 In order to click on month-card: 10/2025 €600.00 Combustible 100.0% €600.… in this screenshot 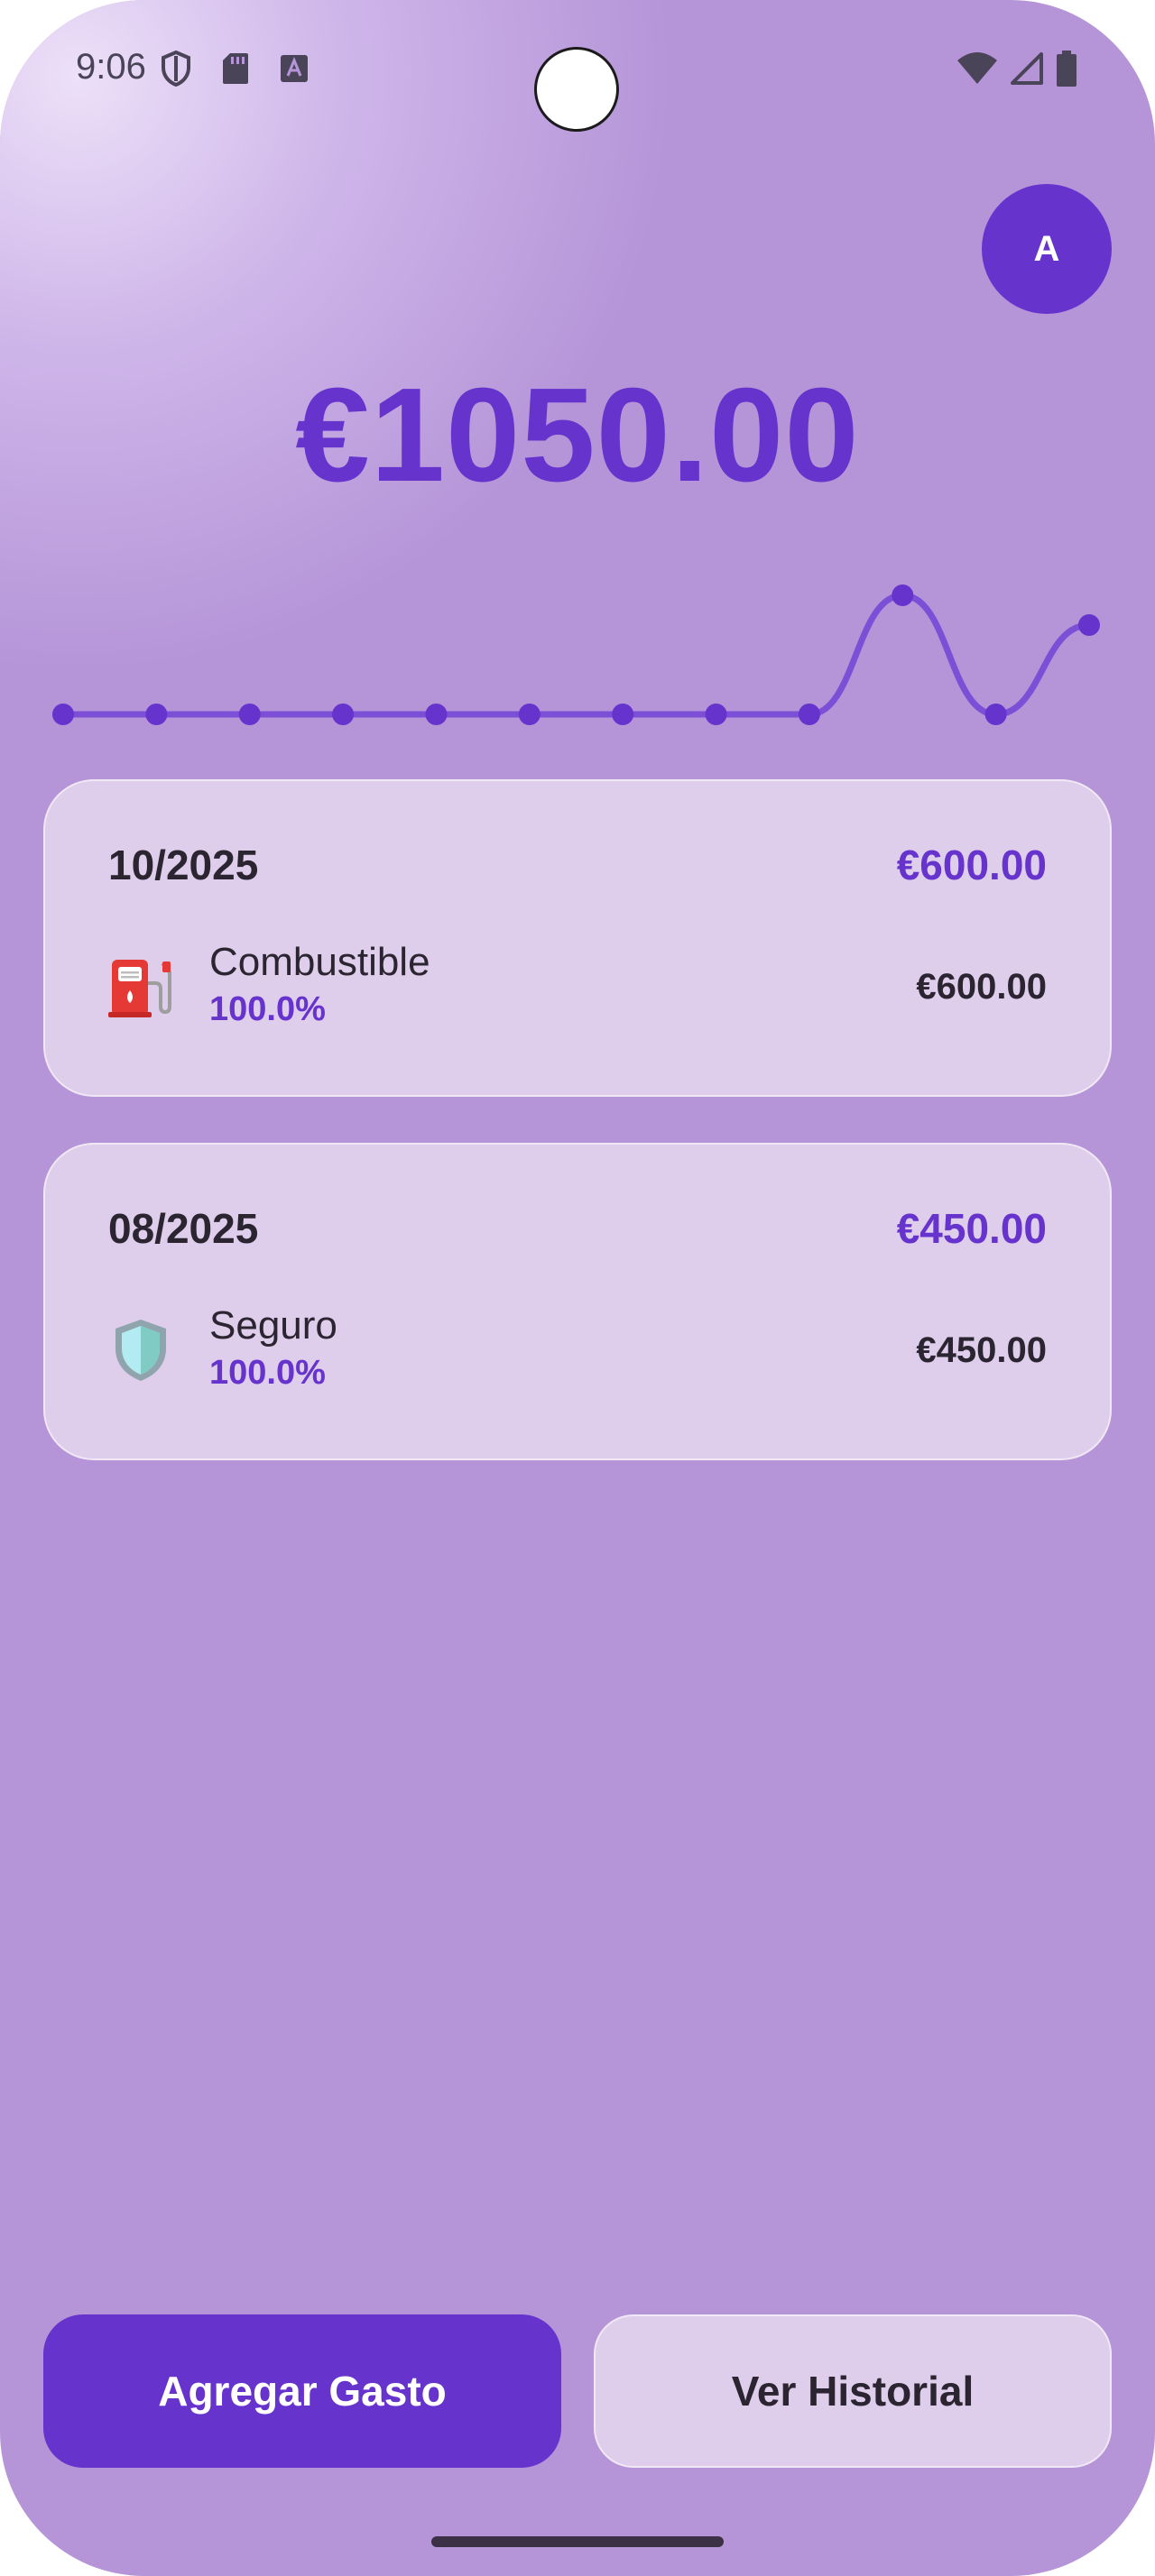, I will do `click(577, 938)`.